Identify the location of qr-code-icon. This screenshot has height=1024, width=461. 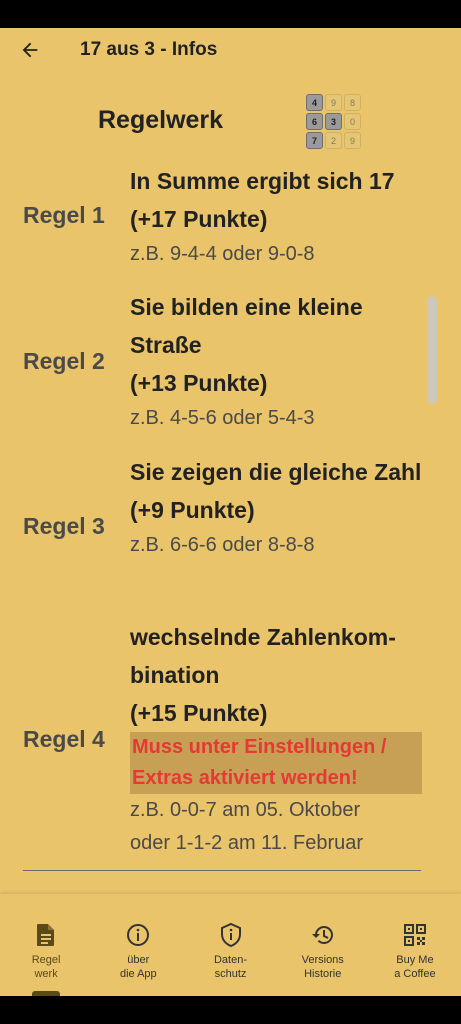
(415, 935).